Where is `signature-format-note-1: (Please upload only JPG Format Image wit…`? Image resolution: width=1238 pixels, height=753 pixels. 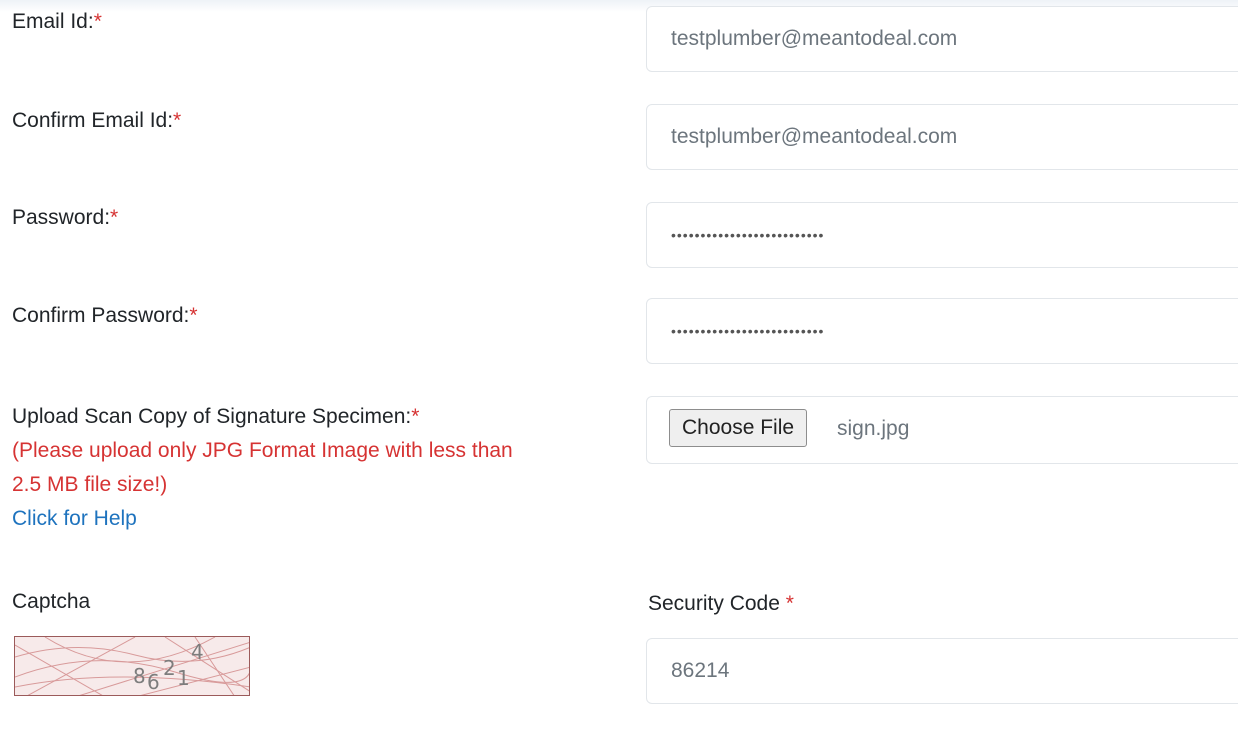 signature-format-note-1: (Please upload only JPG Format Image wit… is located at coordinates (262, 450).